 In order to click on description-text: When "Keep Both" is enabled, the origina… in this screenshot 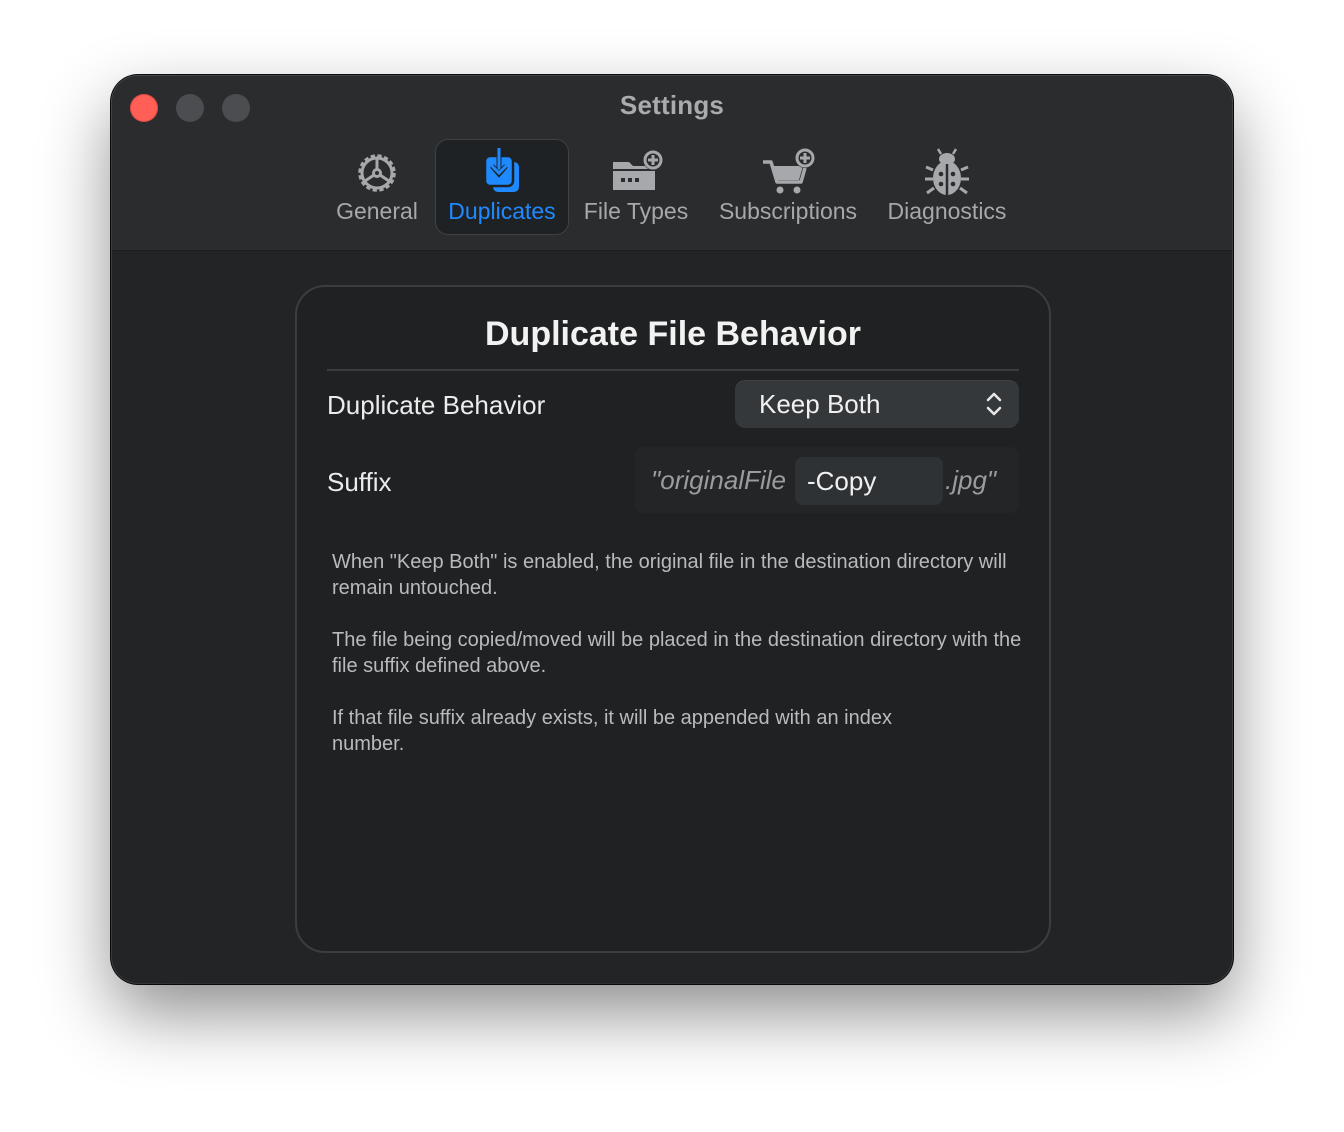, I will do `click(669, 575)`.